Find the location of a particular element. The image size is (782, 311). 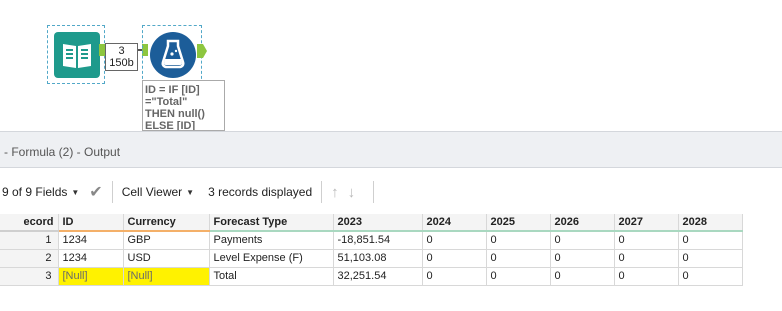

connection-record-count: 3 is located at coordinates (121, 51).